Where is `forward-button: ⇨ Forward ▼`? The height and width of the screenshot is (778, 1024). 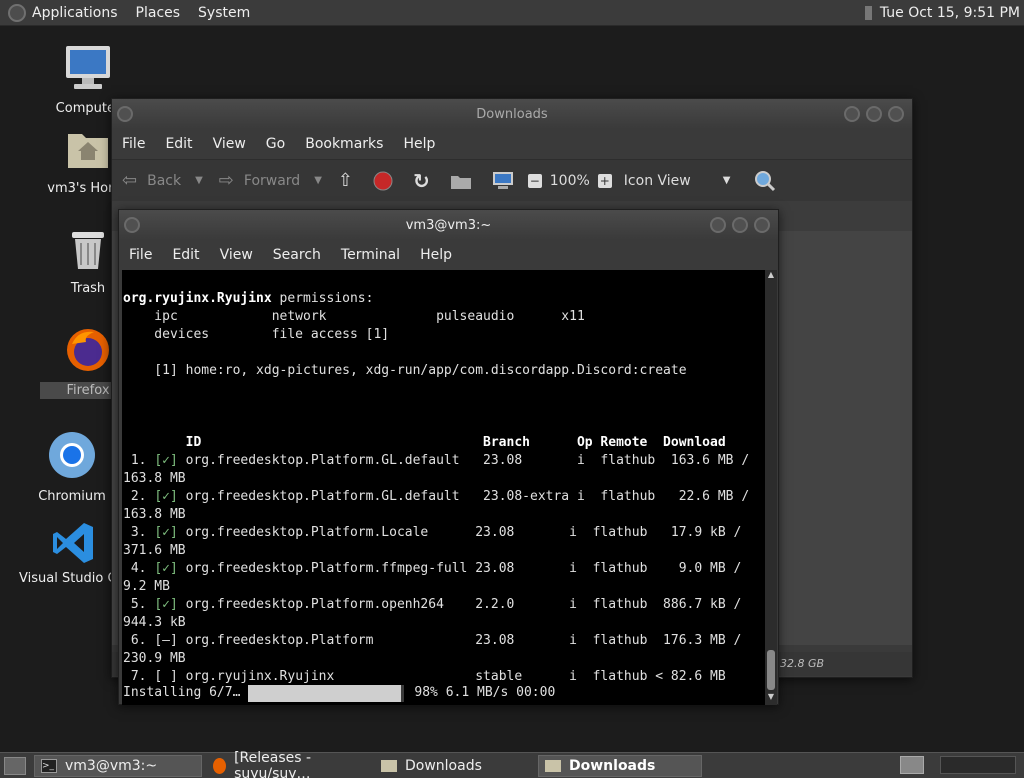
forward-button: ⇨ Forward ▼ is located at coordinates (270, 180).